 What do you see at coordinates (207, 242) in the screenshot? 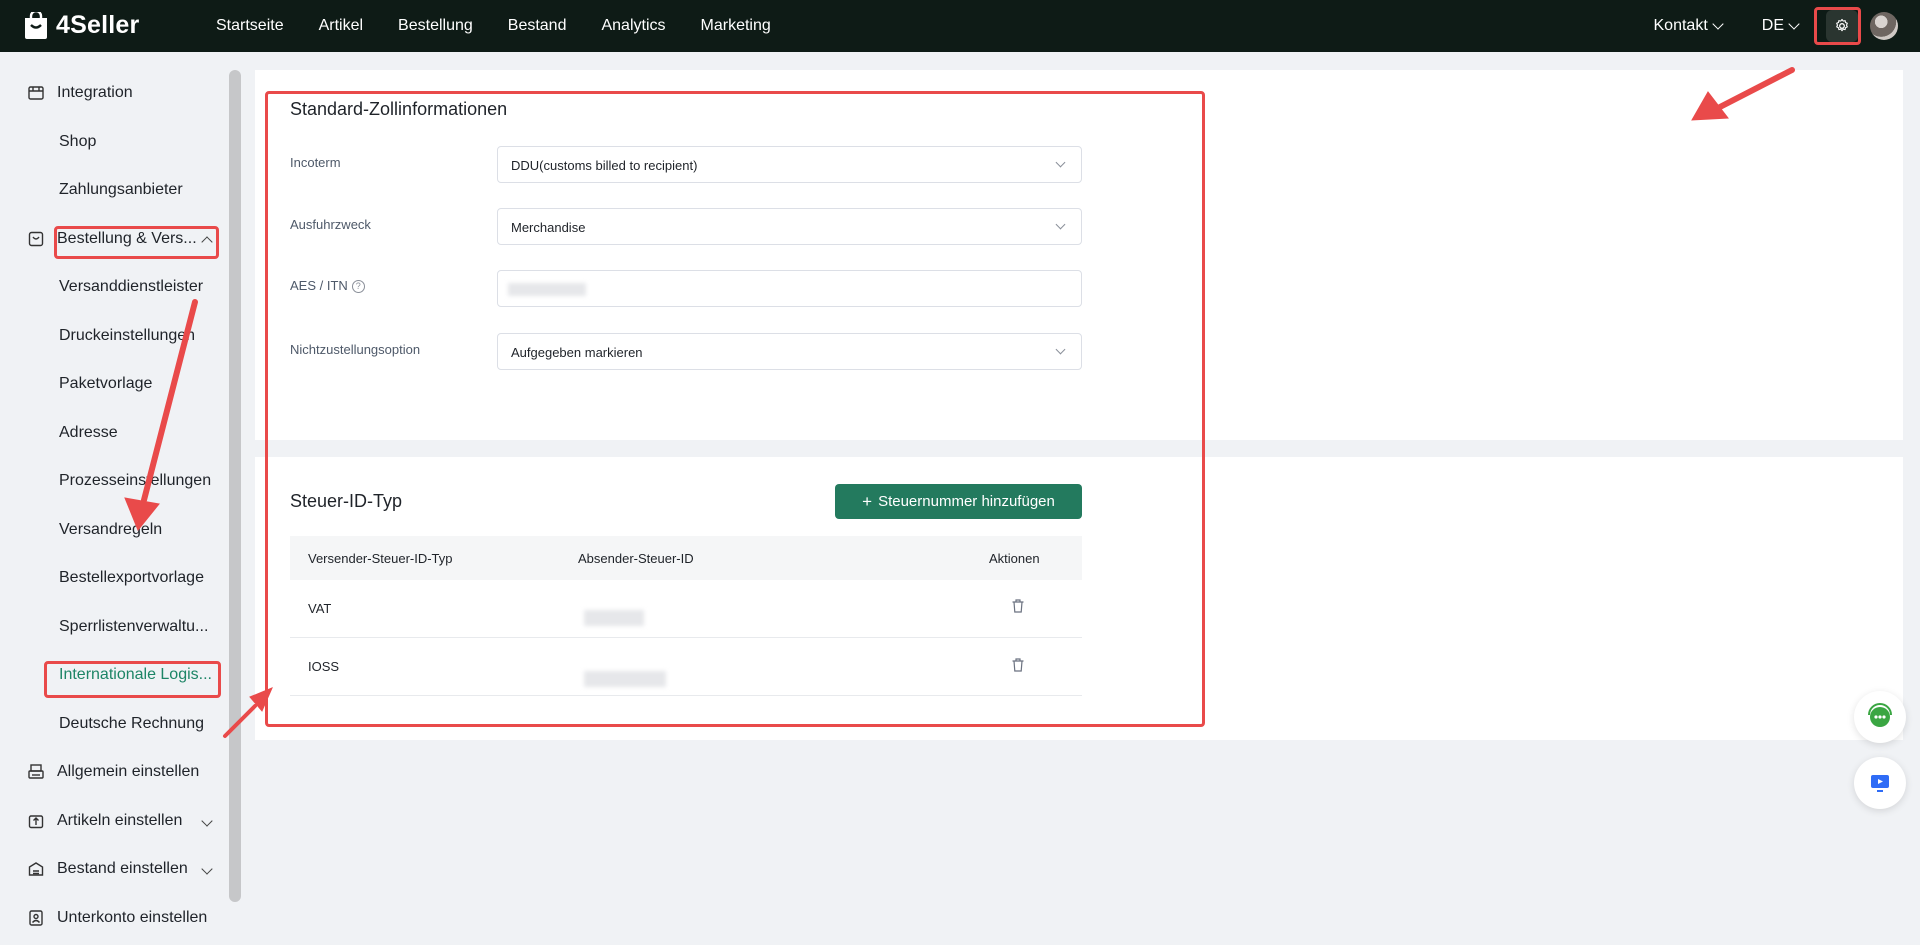
I see `chevron-up-icon` at bounding box center [207, 242].